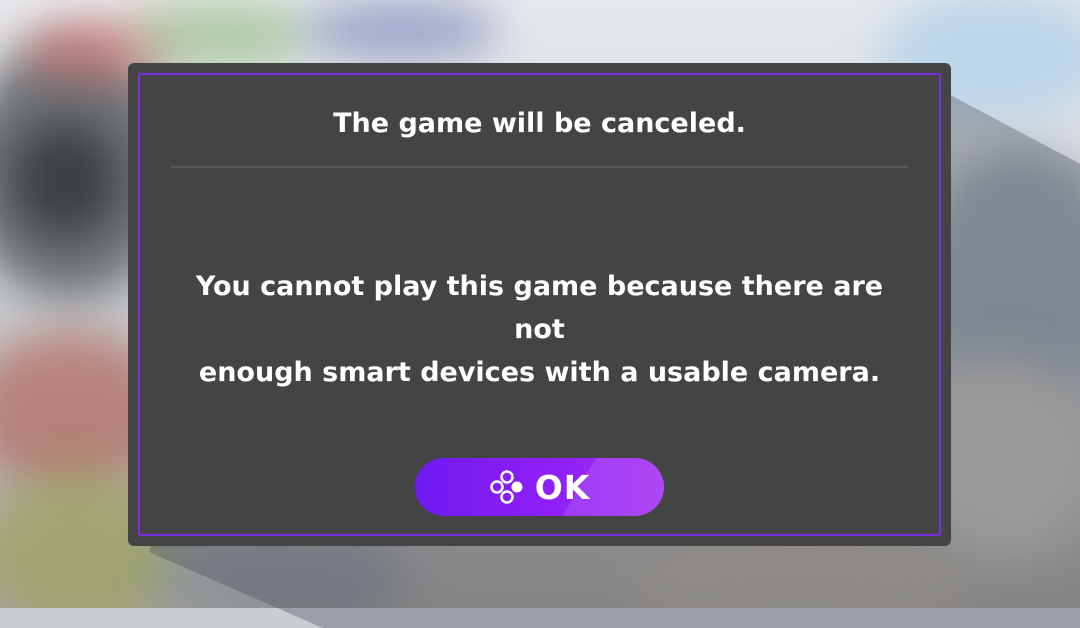 The width and height of the screenshot is (1080, 628). What do you see at coordinates (506, 487) in the screenshot?
I see `a-button-icon` at bounding box center [506, 487].